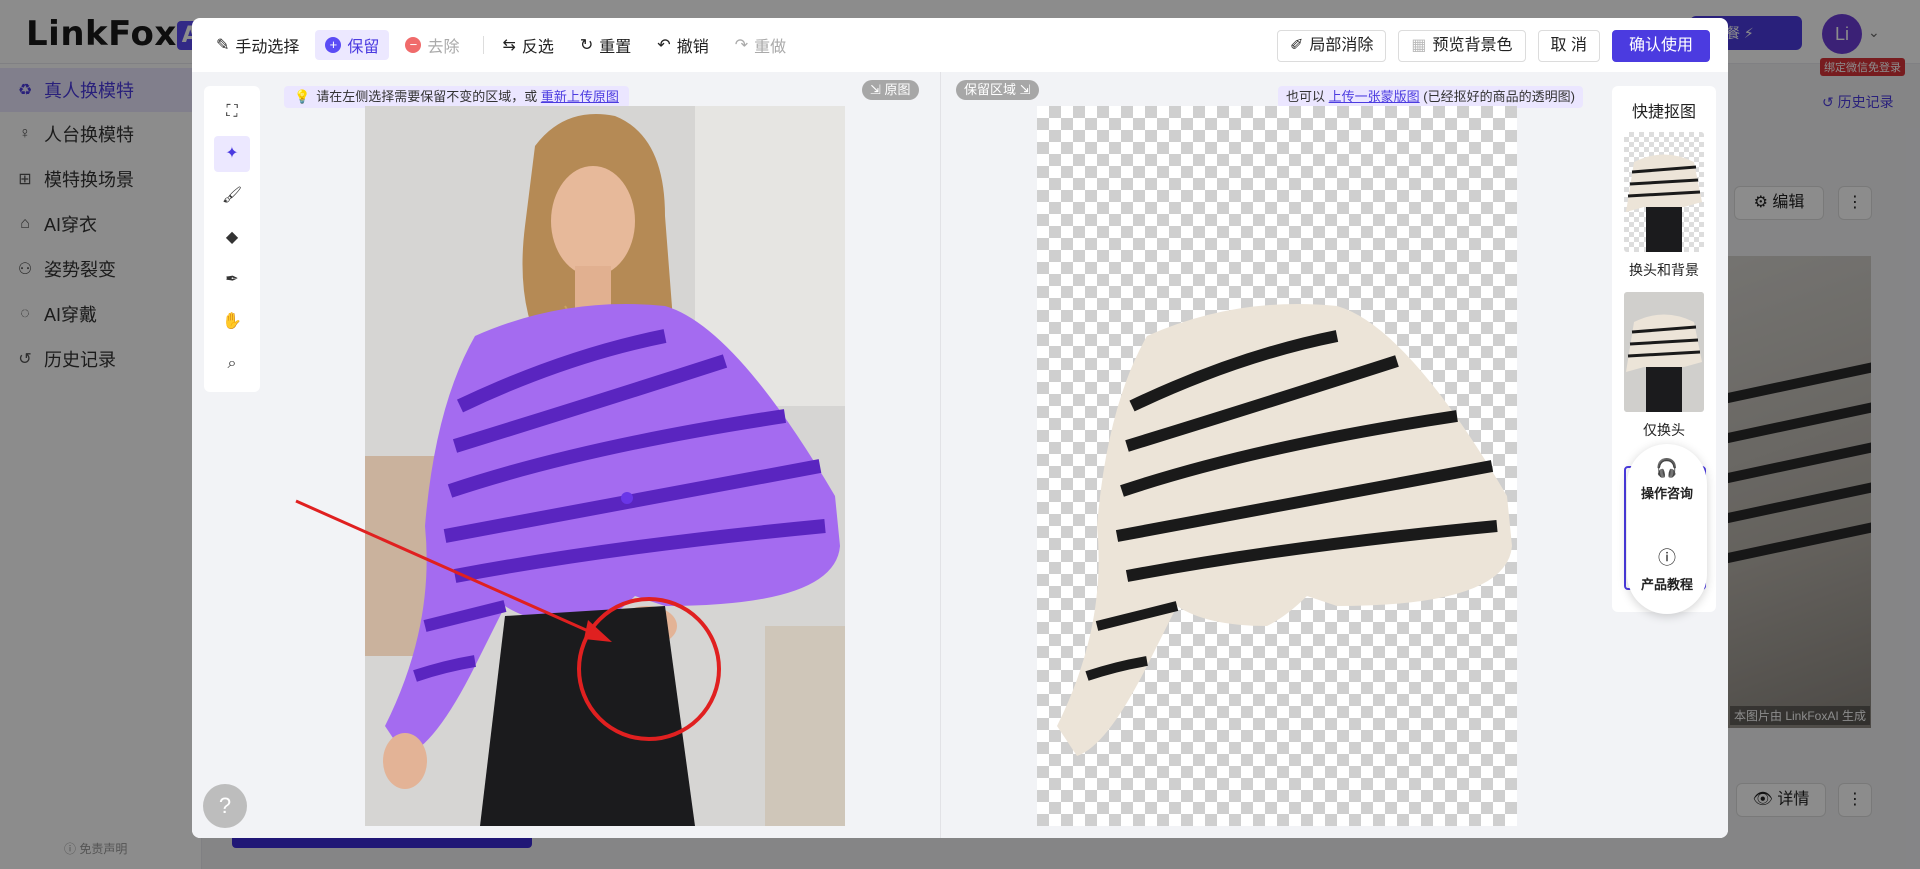 This screenshot has height=869, width=1920. What do you see at coordinates (682, 45) in the screenshot?
I see `undo-button: ↶ 撤销` at bounding box center [682, 45].